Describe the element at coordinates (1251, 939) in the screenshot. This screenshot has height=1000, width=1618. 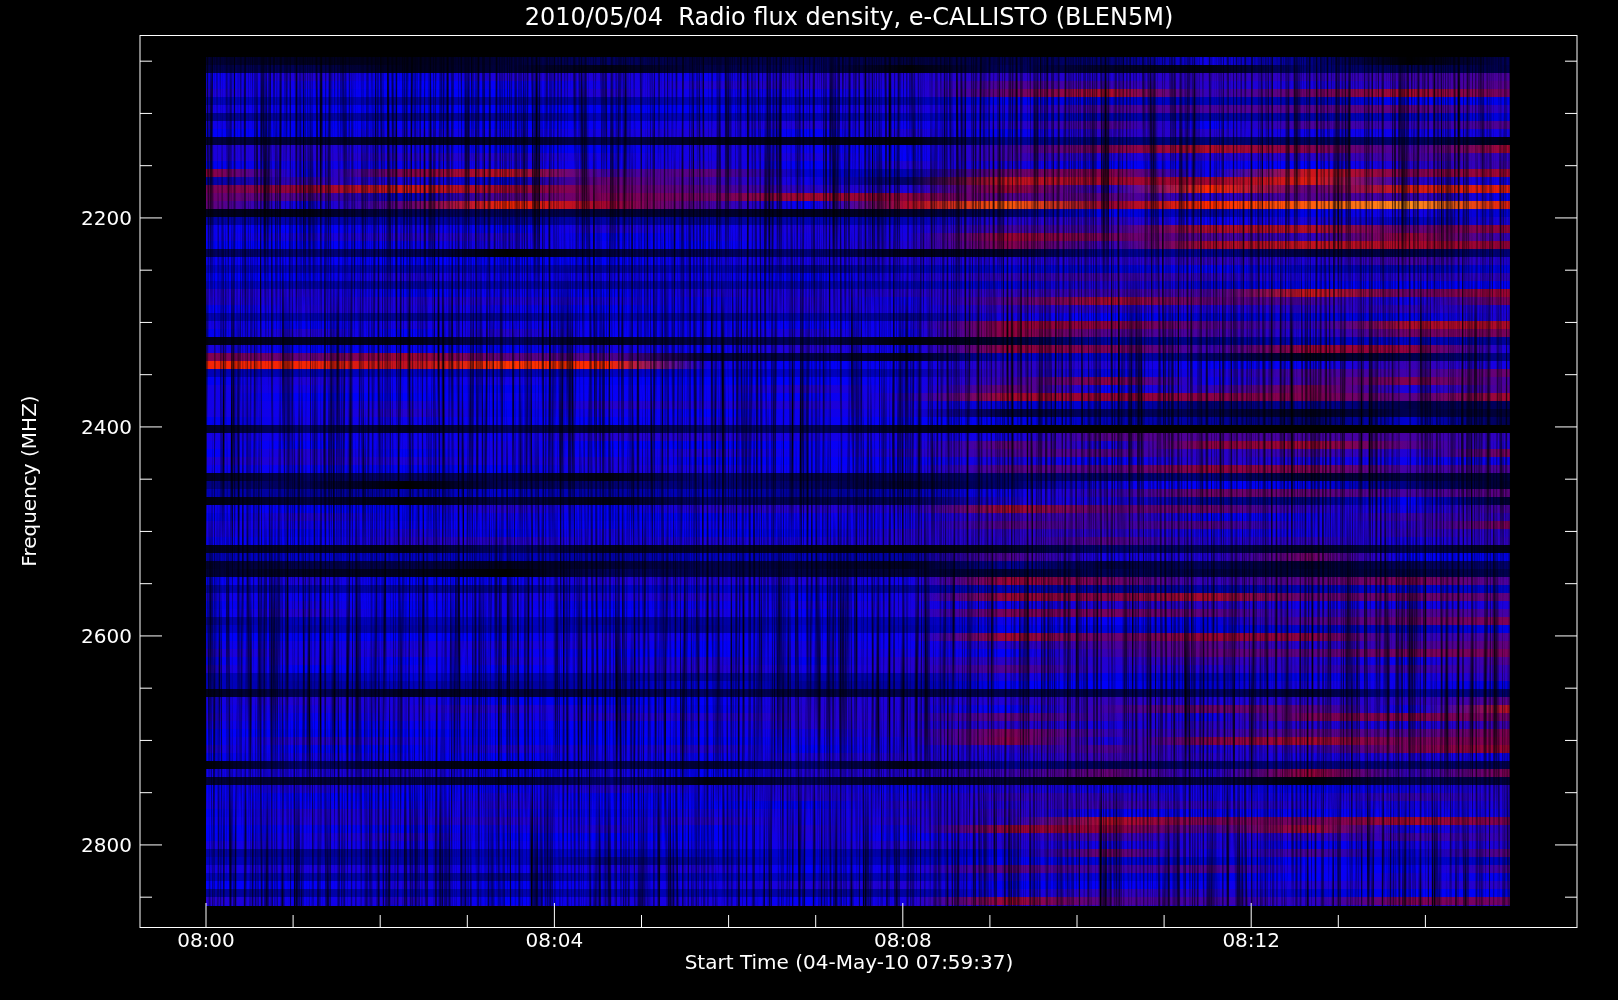
I see `x-tick-label: 08:12` at that location.